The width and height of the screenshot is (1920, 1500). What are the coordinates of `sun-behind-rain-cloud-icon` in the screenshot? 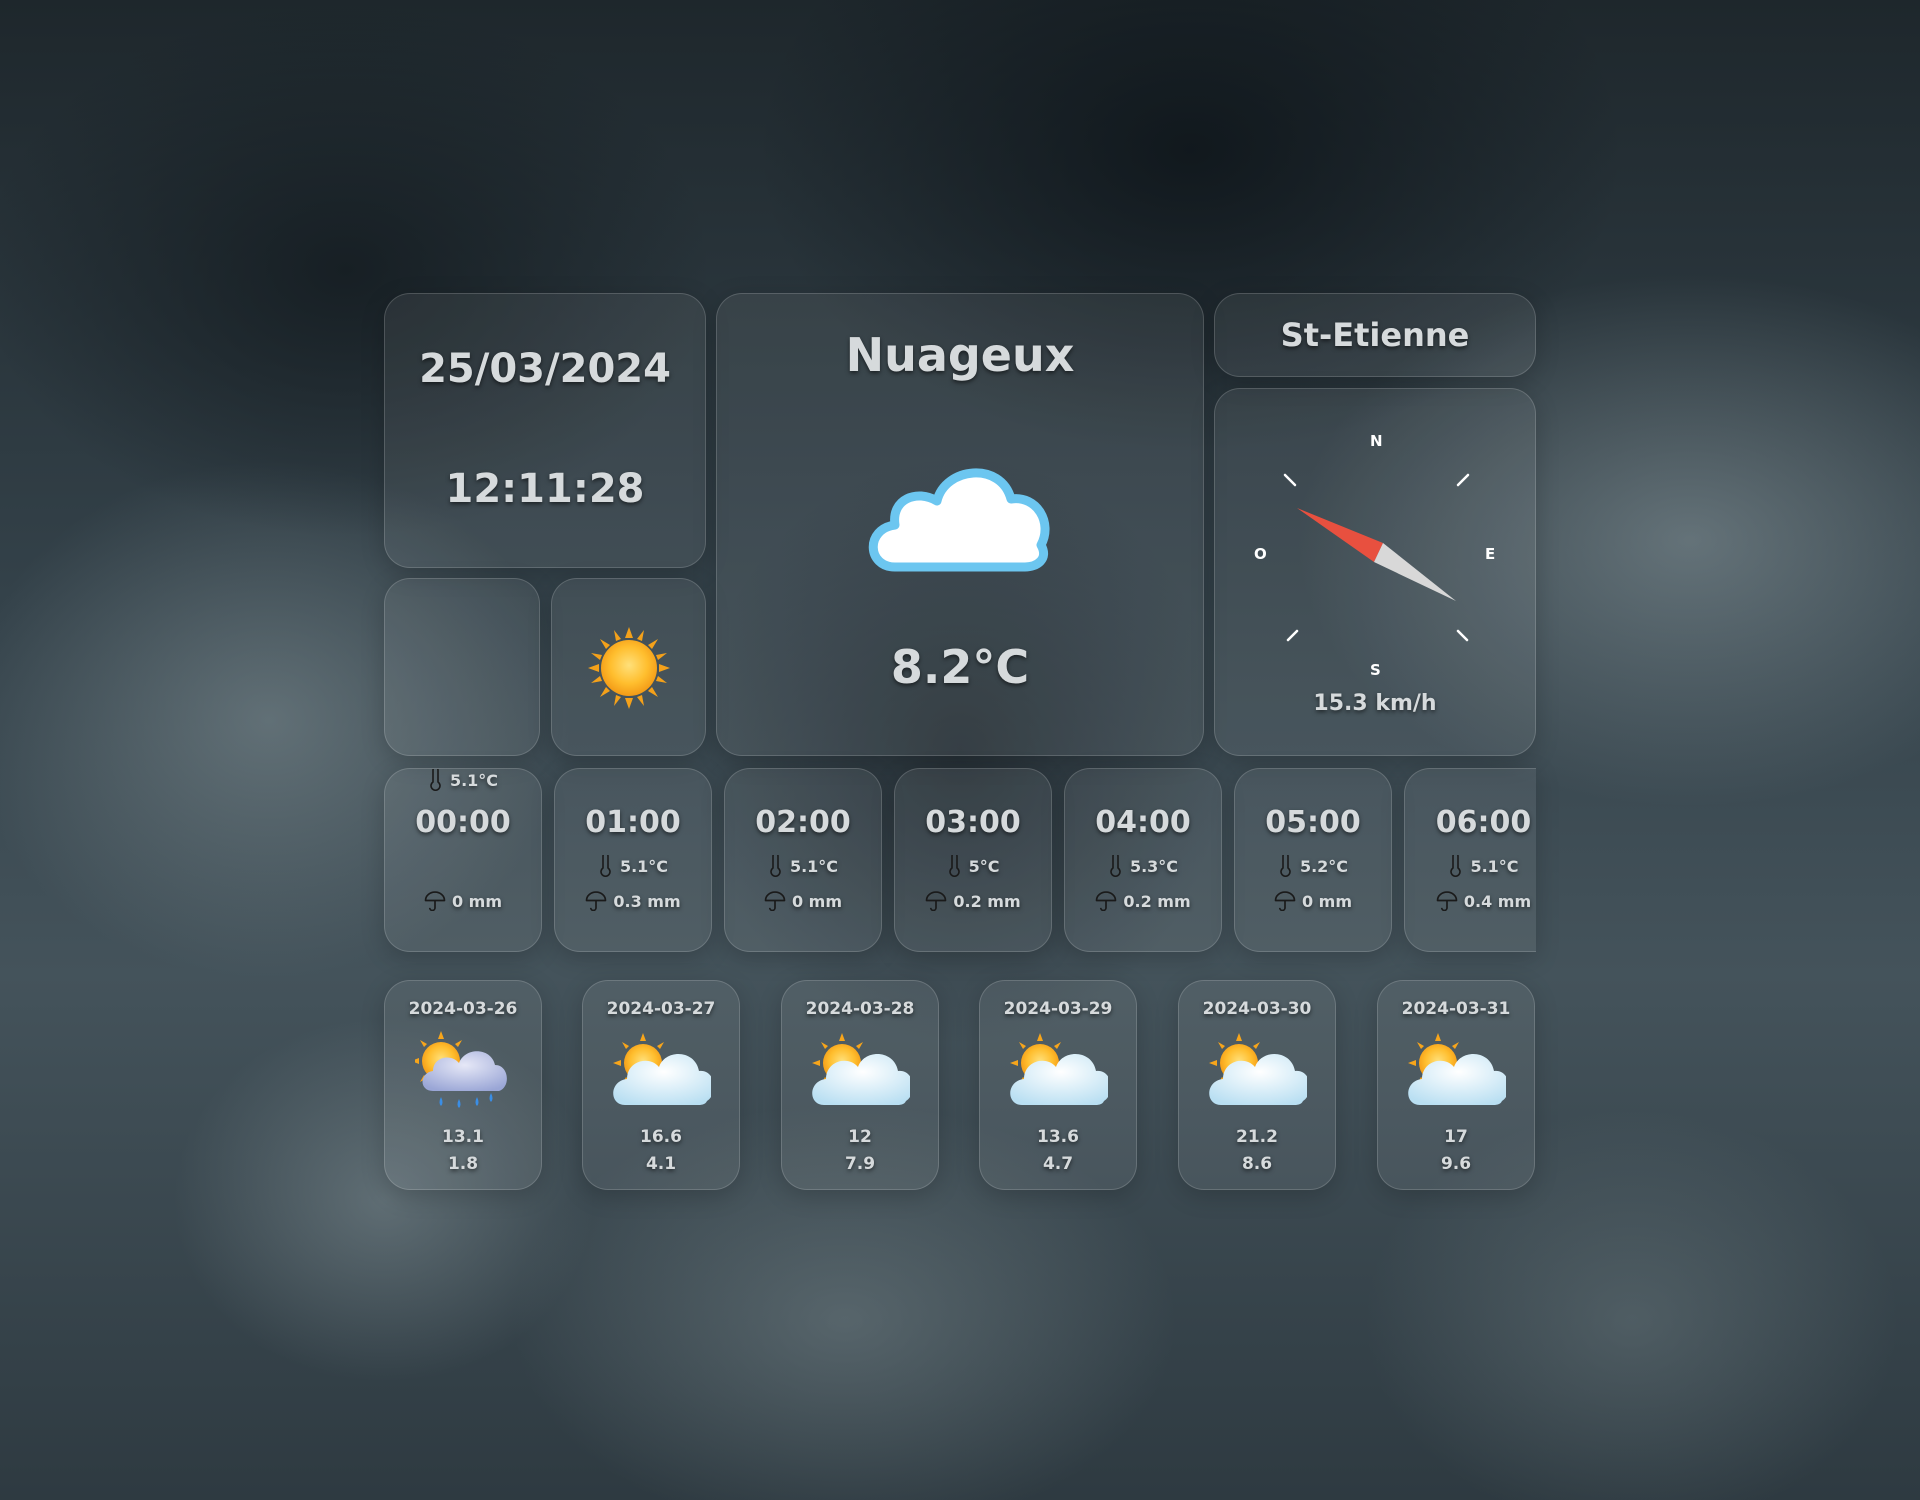 It's located at (461, 1069).